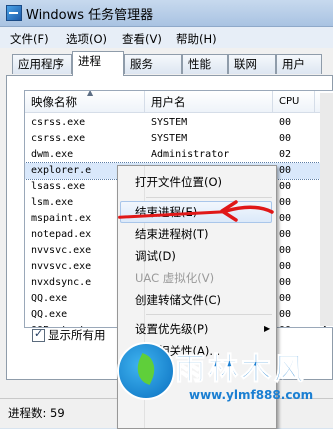  What do you see at coordinates (209, 314) in the screenshot?
I see `context-menu-separator` at bounding box center [209, 314].